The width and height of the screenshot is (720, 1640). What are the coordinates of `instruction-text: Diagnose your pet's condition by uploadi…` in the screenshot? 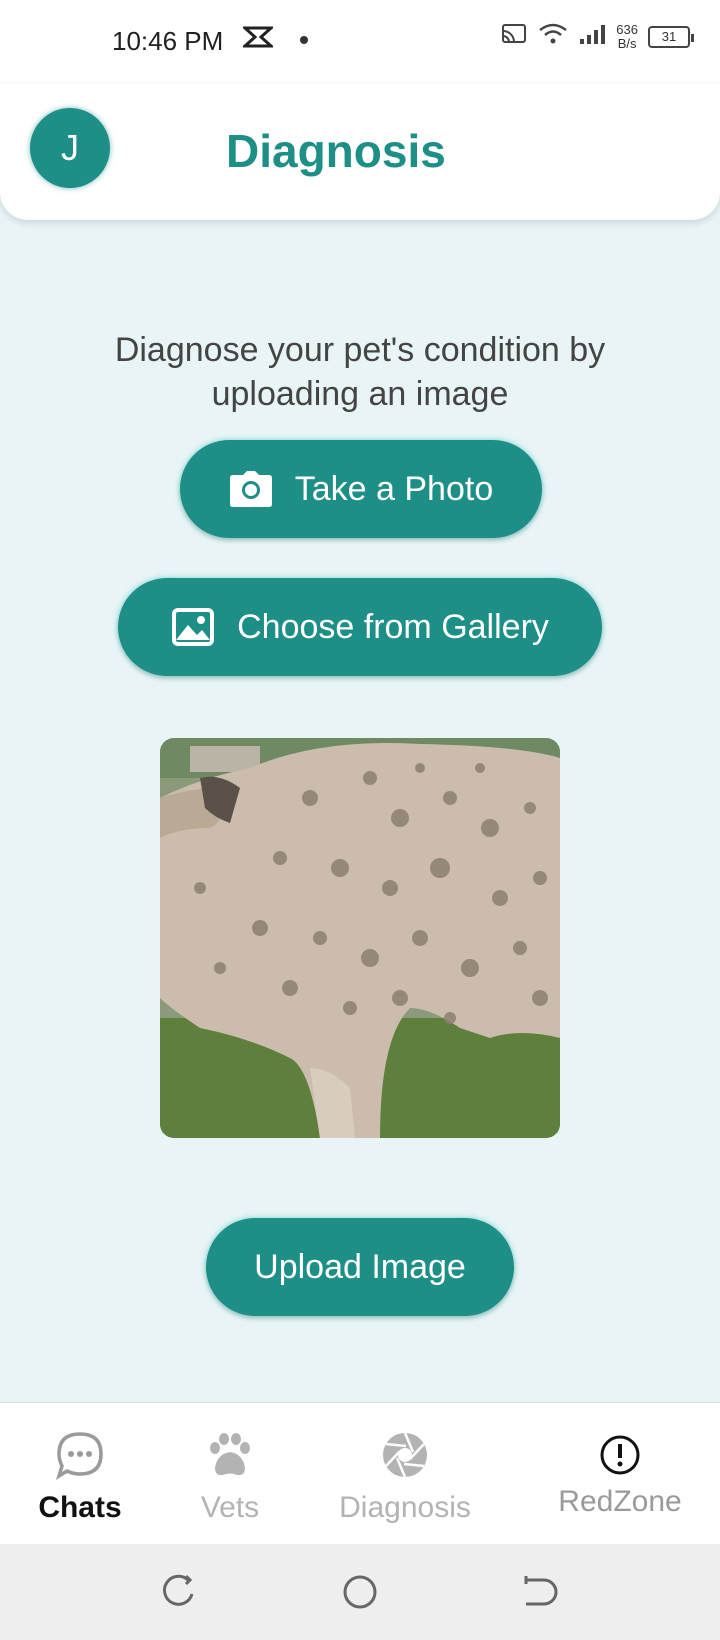 It's located at (360, 372).